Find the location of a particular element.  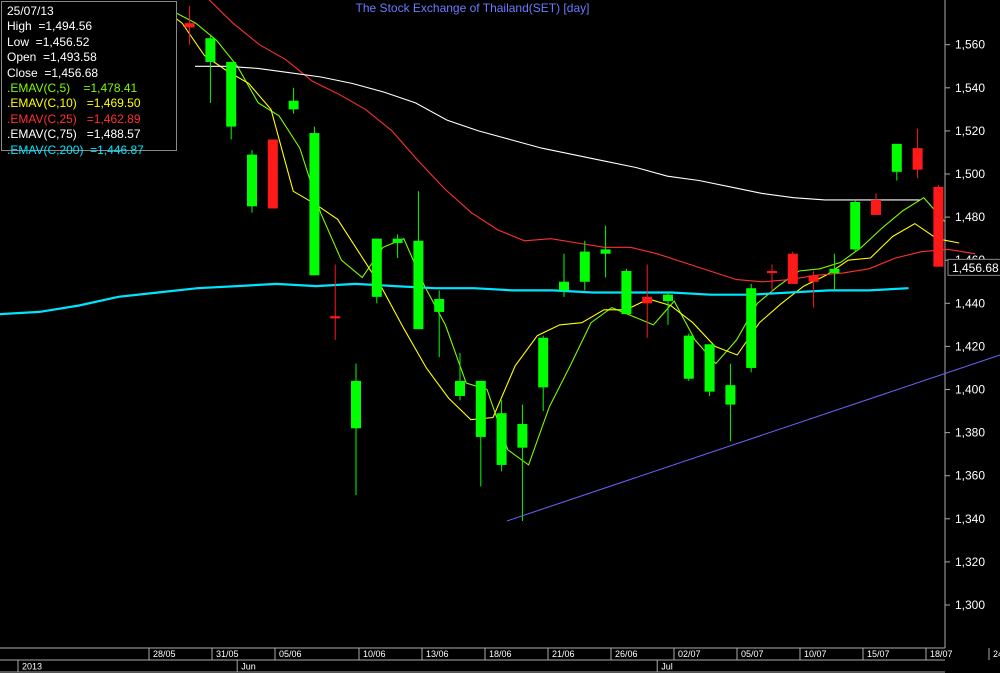

info-date: 25/07/13 is located at coordinates (30, 11).